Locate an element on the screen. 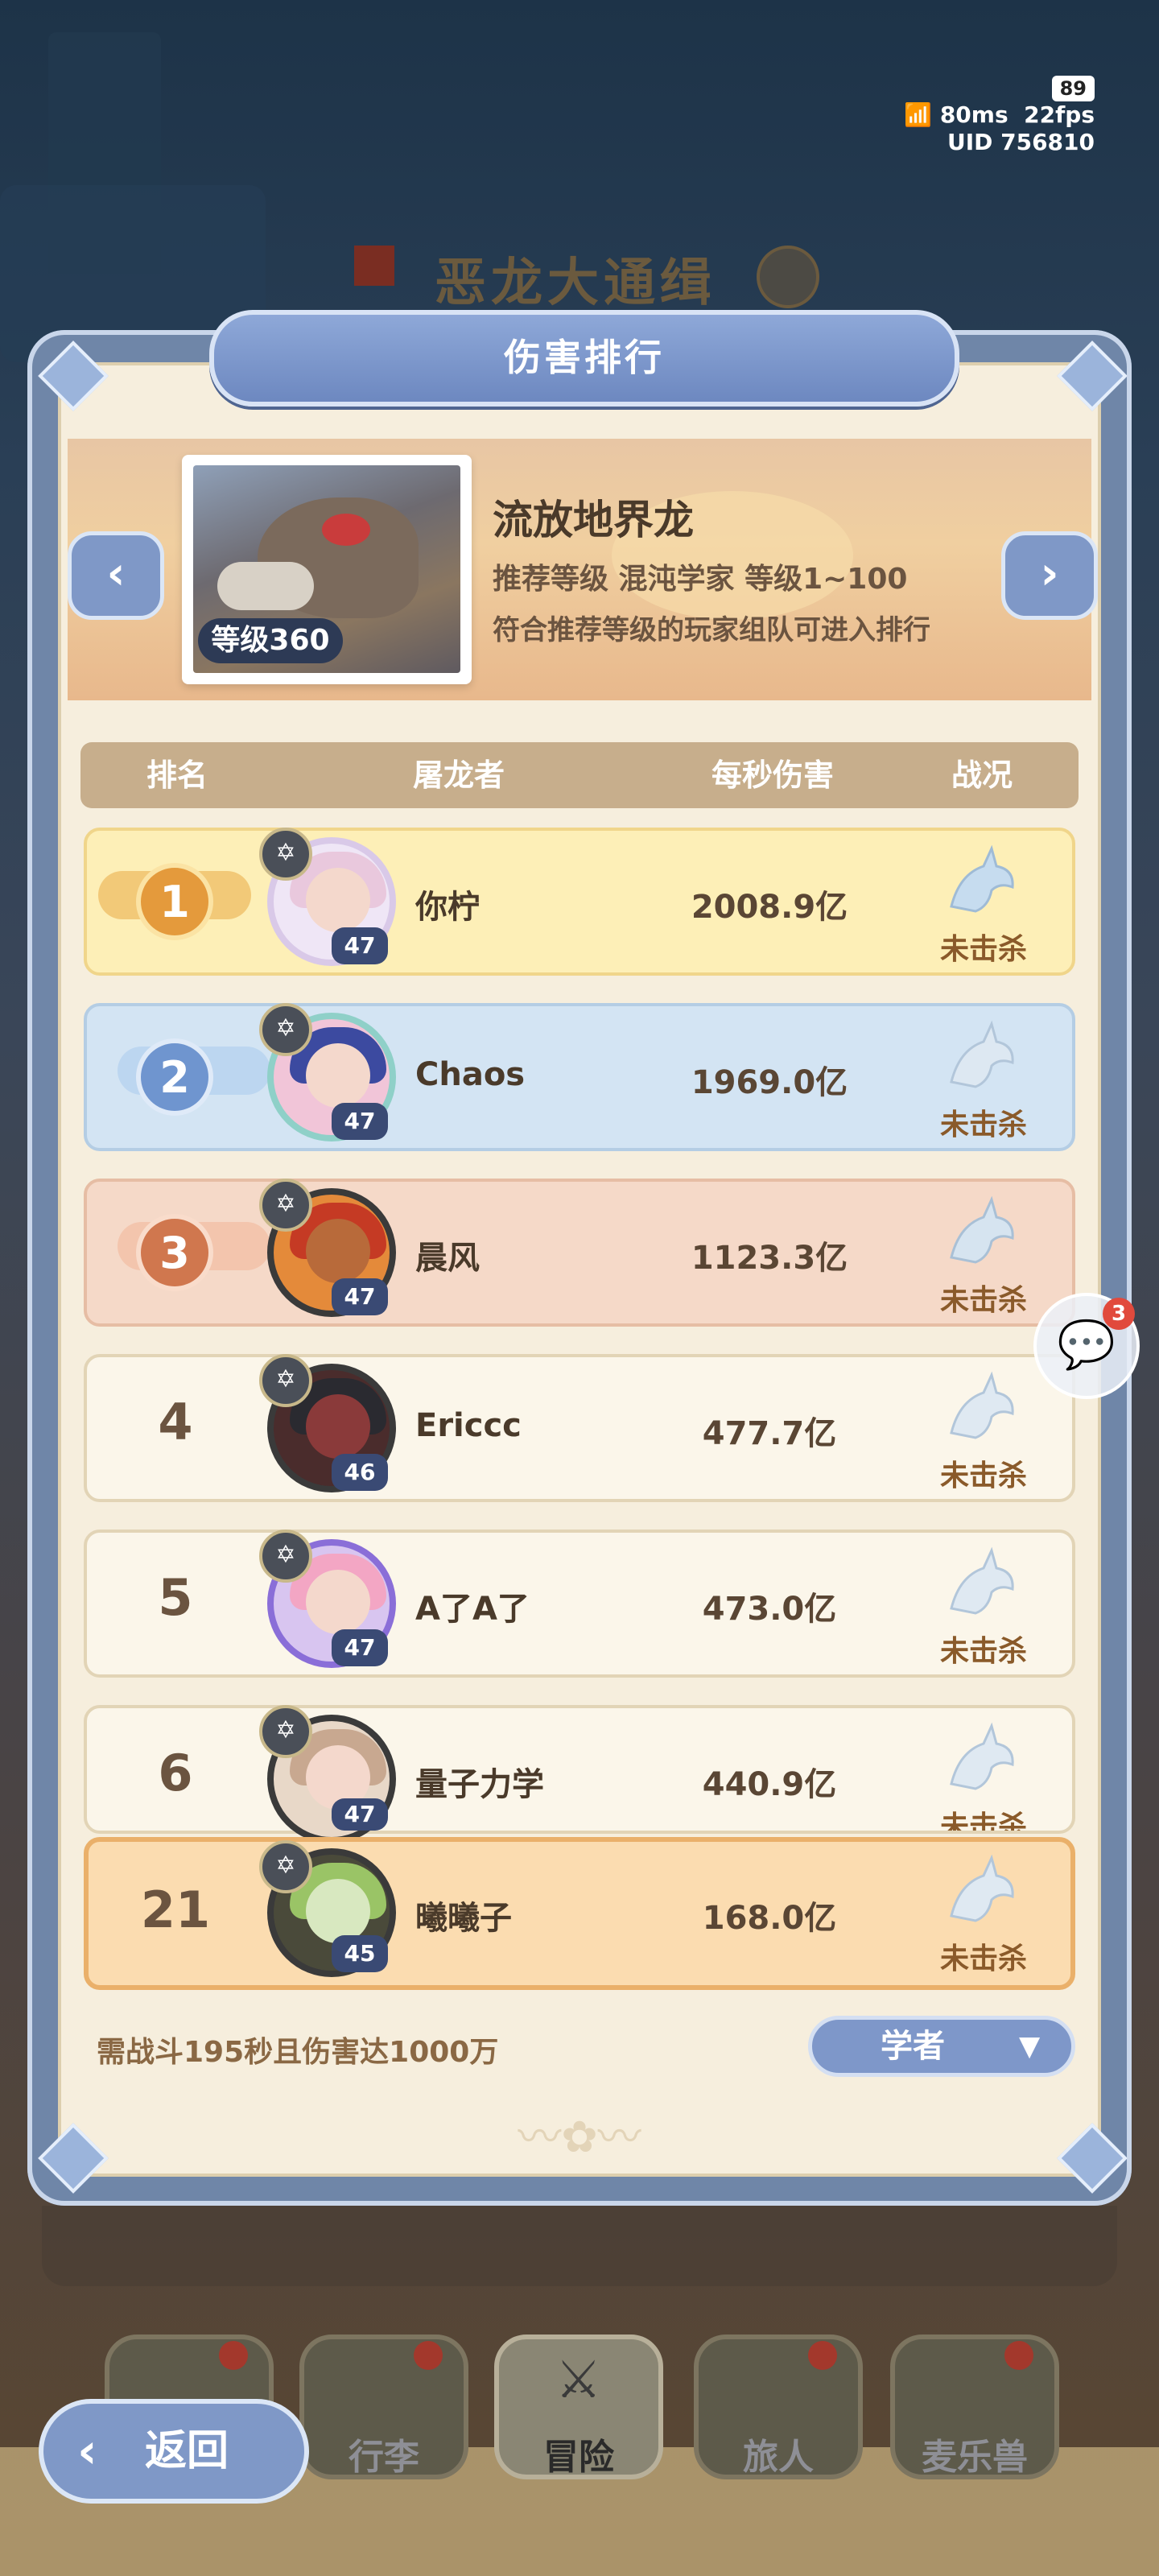 This screenshot has height=2576, width=1159. player-name: A了A了 is located at coordinates (472, 1609).